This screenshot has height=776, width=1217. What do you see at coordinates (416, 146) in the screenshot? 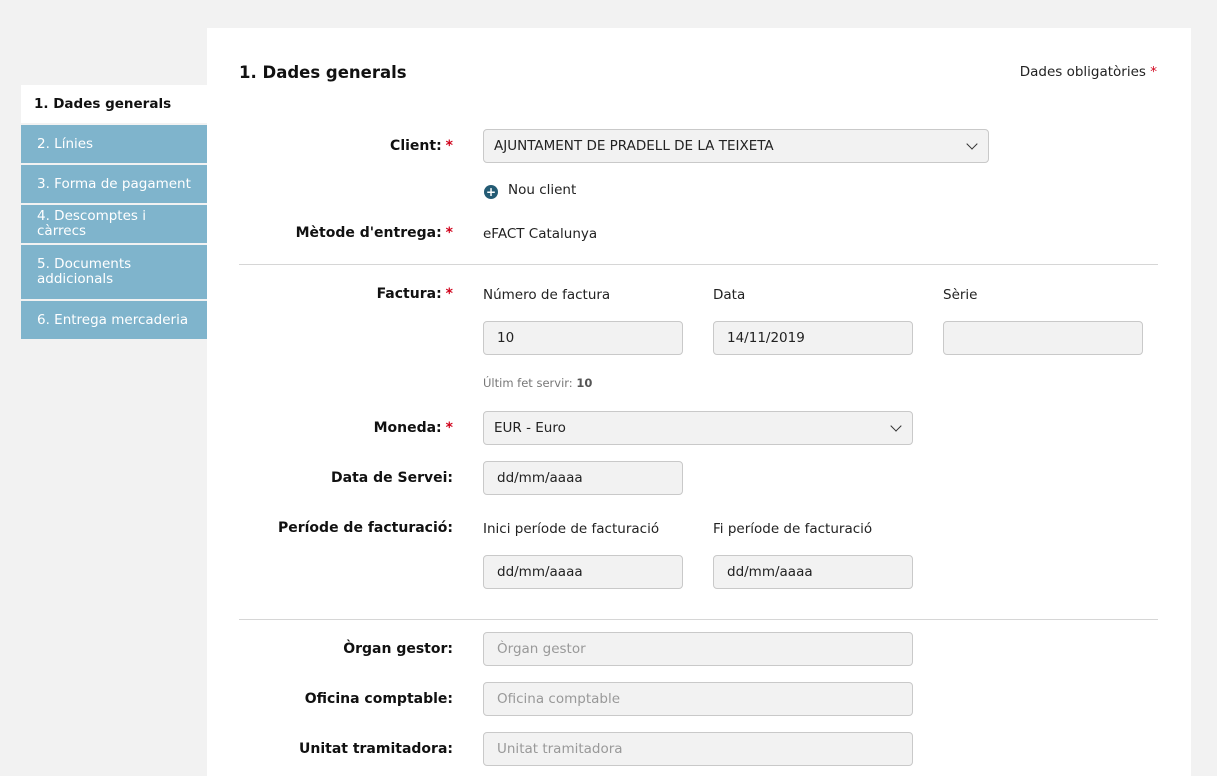
I see `client-label-text: Client:` at bounding box center [416, 146].